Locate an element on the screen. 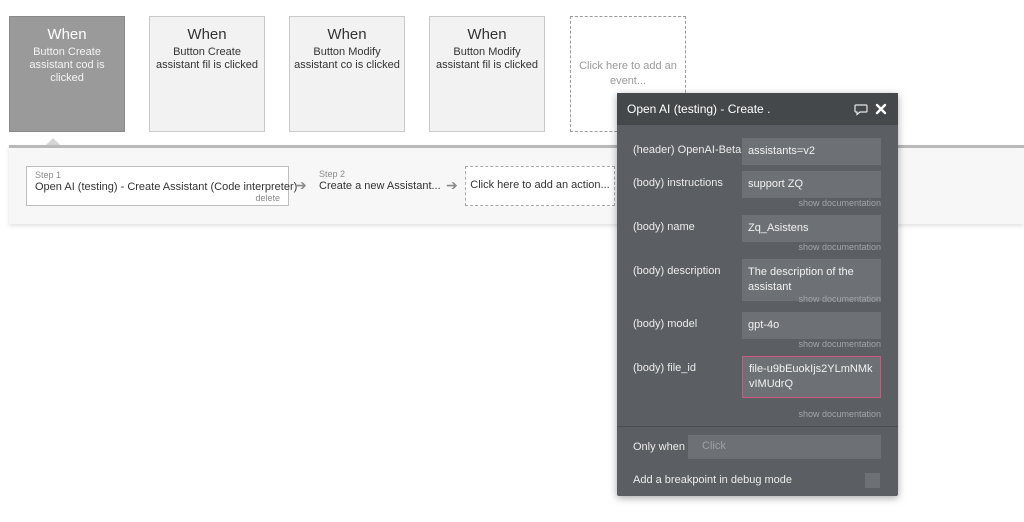 This screenshot has width=1024, height=522. param-label: (body) description is located at coordinates (677, 271).